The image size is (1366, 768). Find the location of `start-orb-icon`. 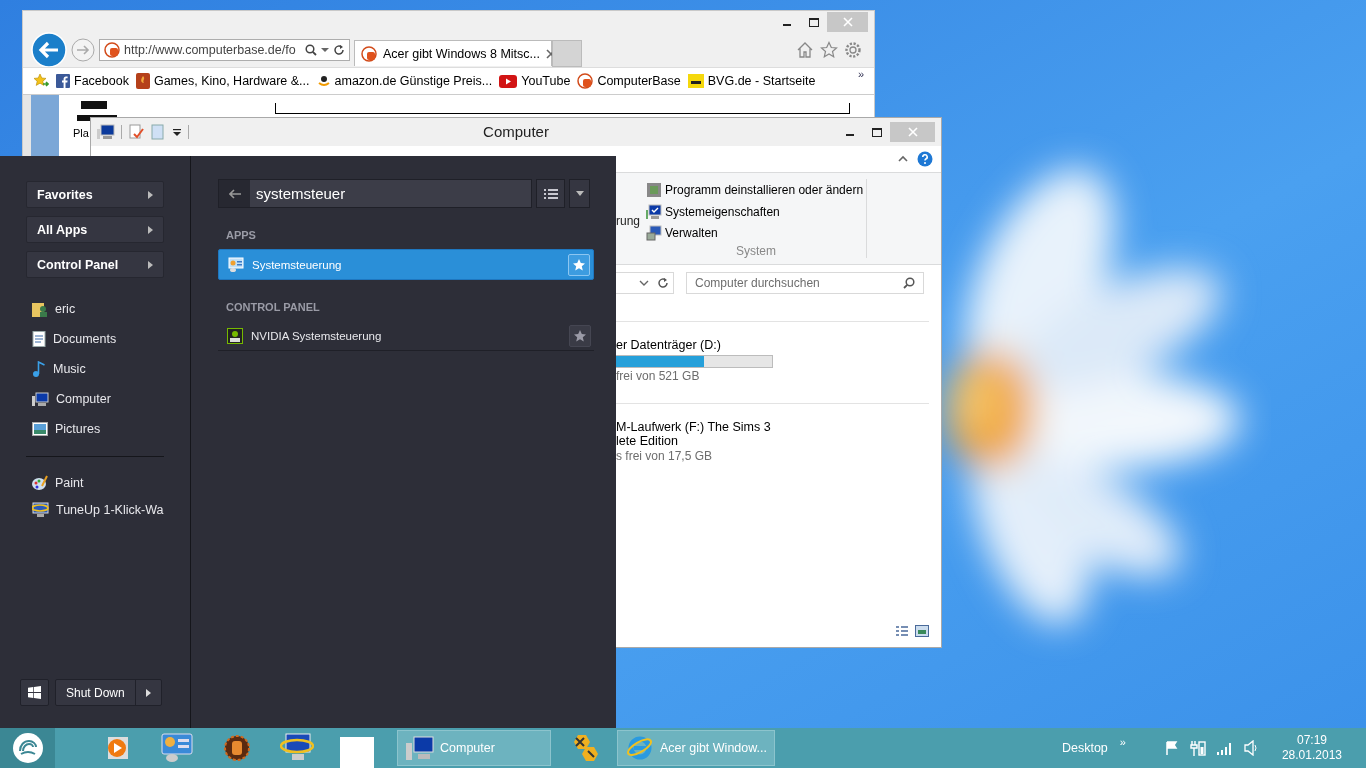

start-orb-icon is located at coordinates (27, 748).